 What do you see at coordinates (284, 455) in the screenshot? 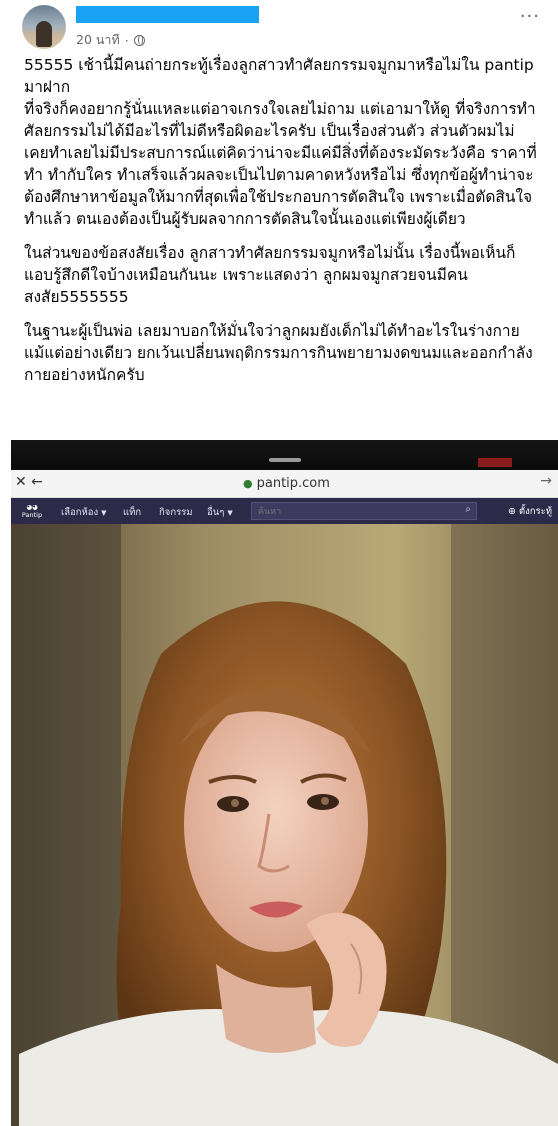
I see `device-tab-strip` at bounding box center [284, 455].